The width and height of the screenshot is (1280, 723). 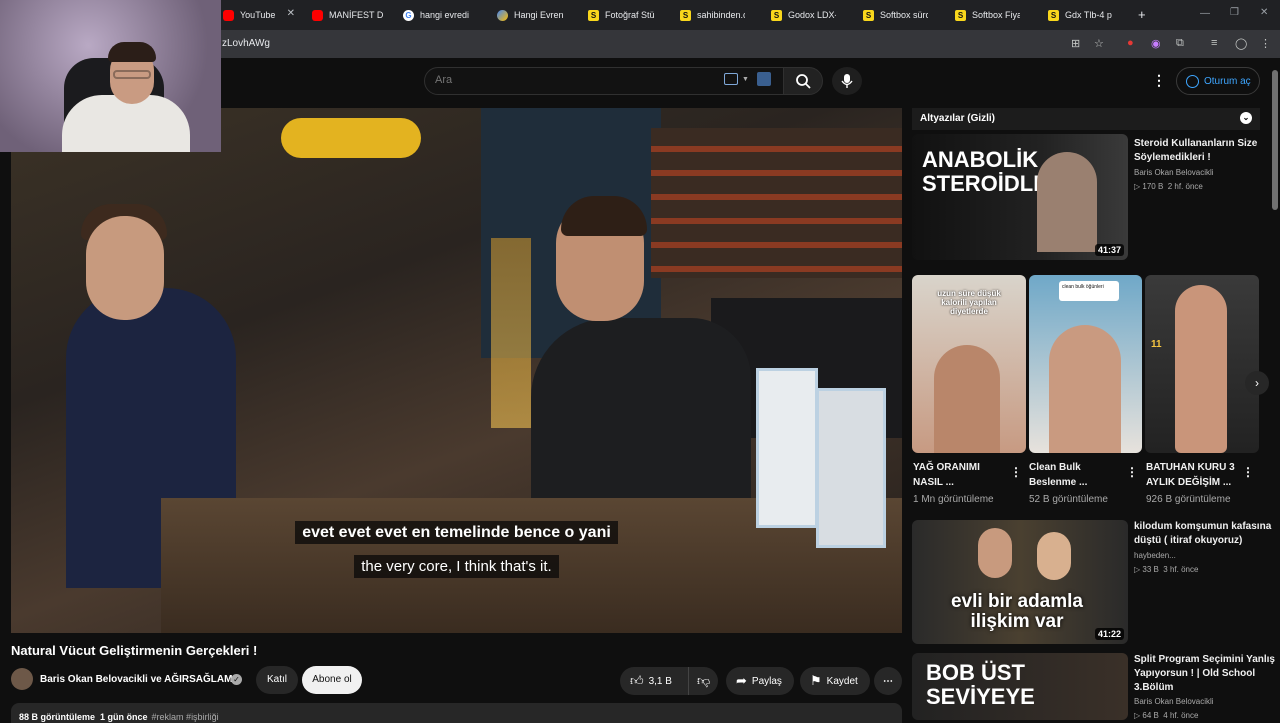 I want to click on chevron-right-icon: ›, so click(x=1257, y=383).